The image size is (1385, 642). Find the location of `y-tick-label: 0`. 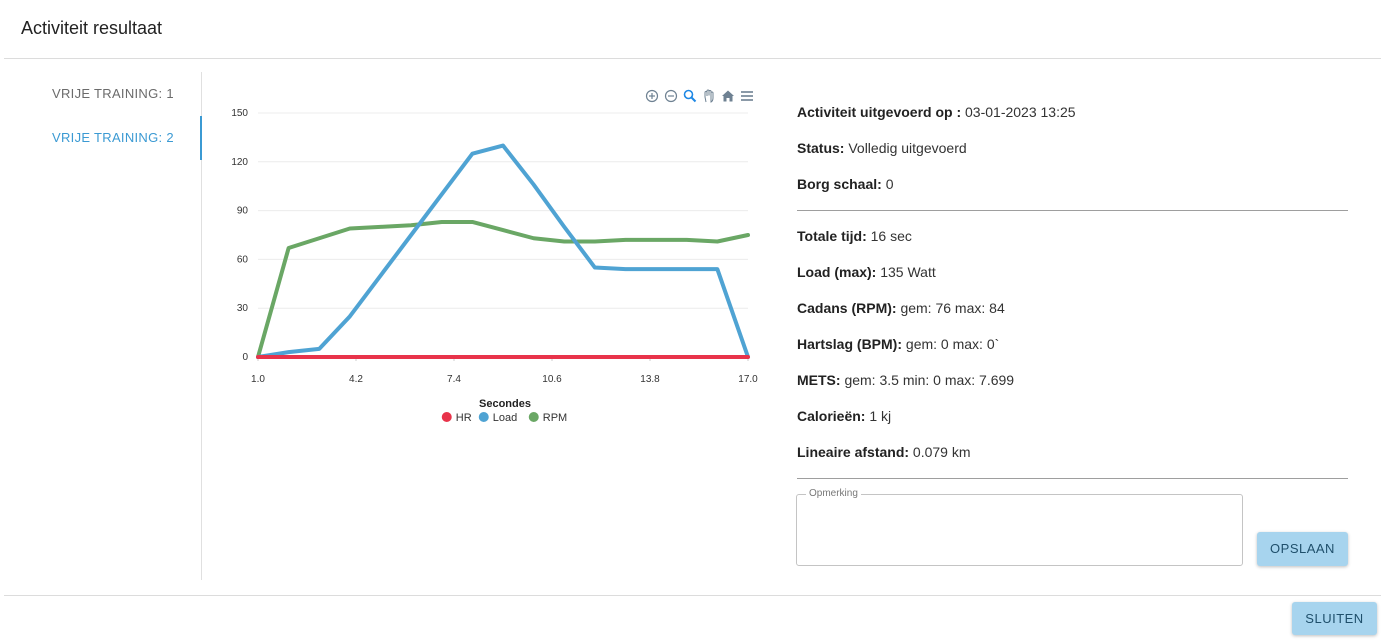

y-tick-label: 0 is located at coordinates (245, 357).